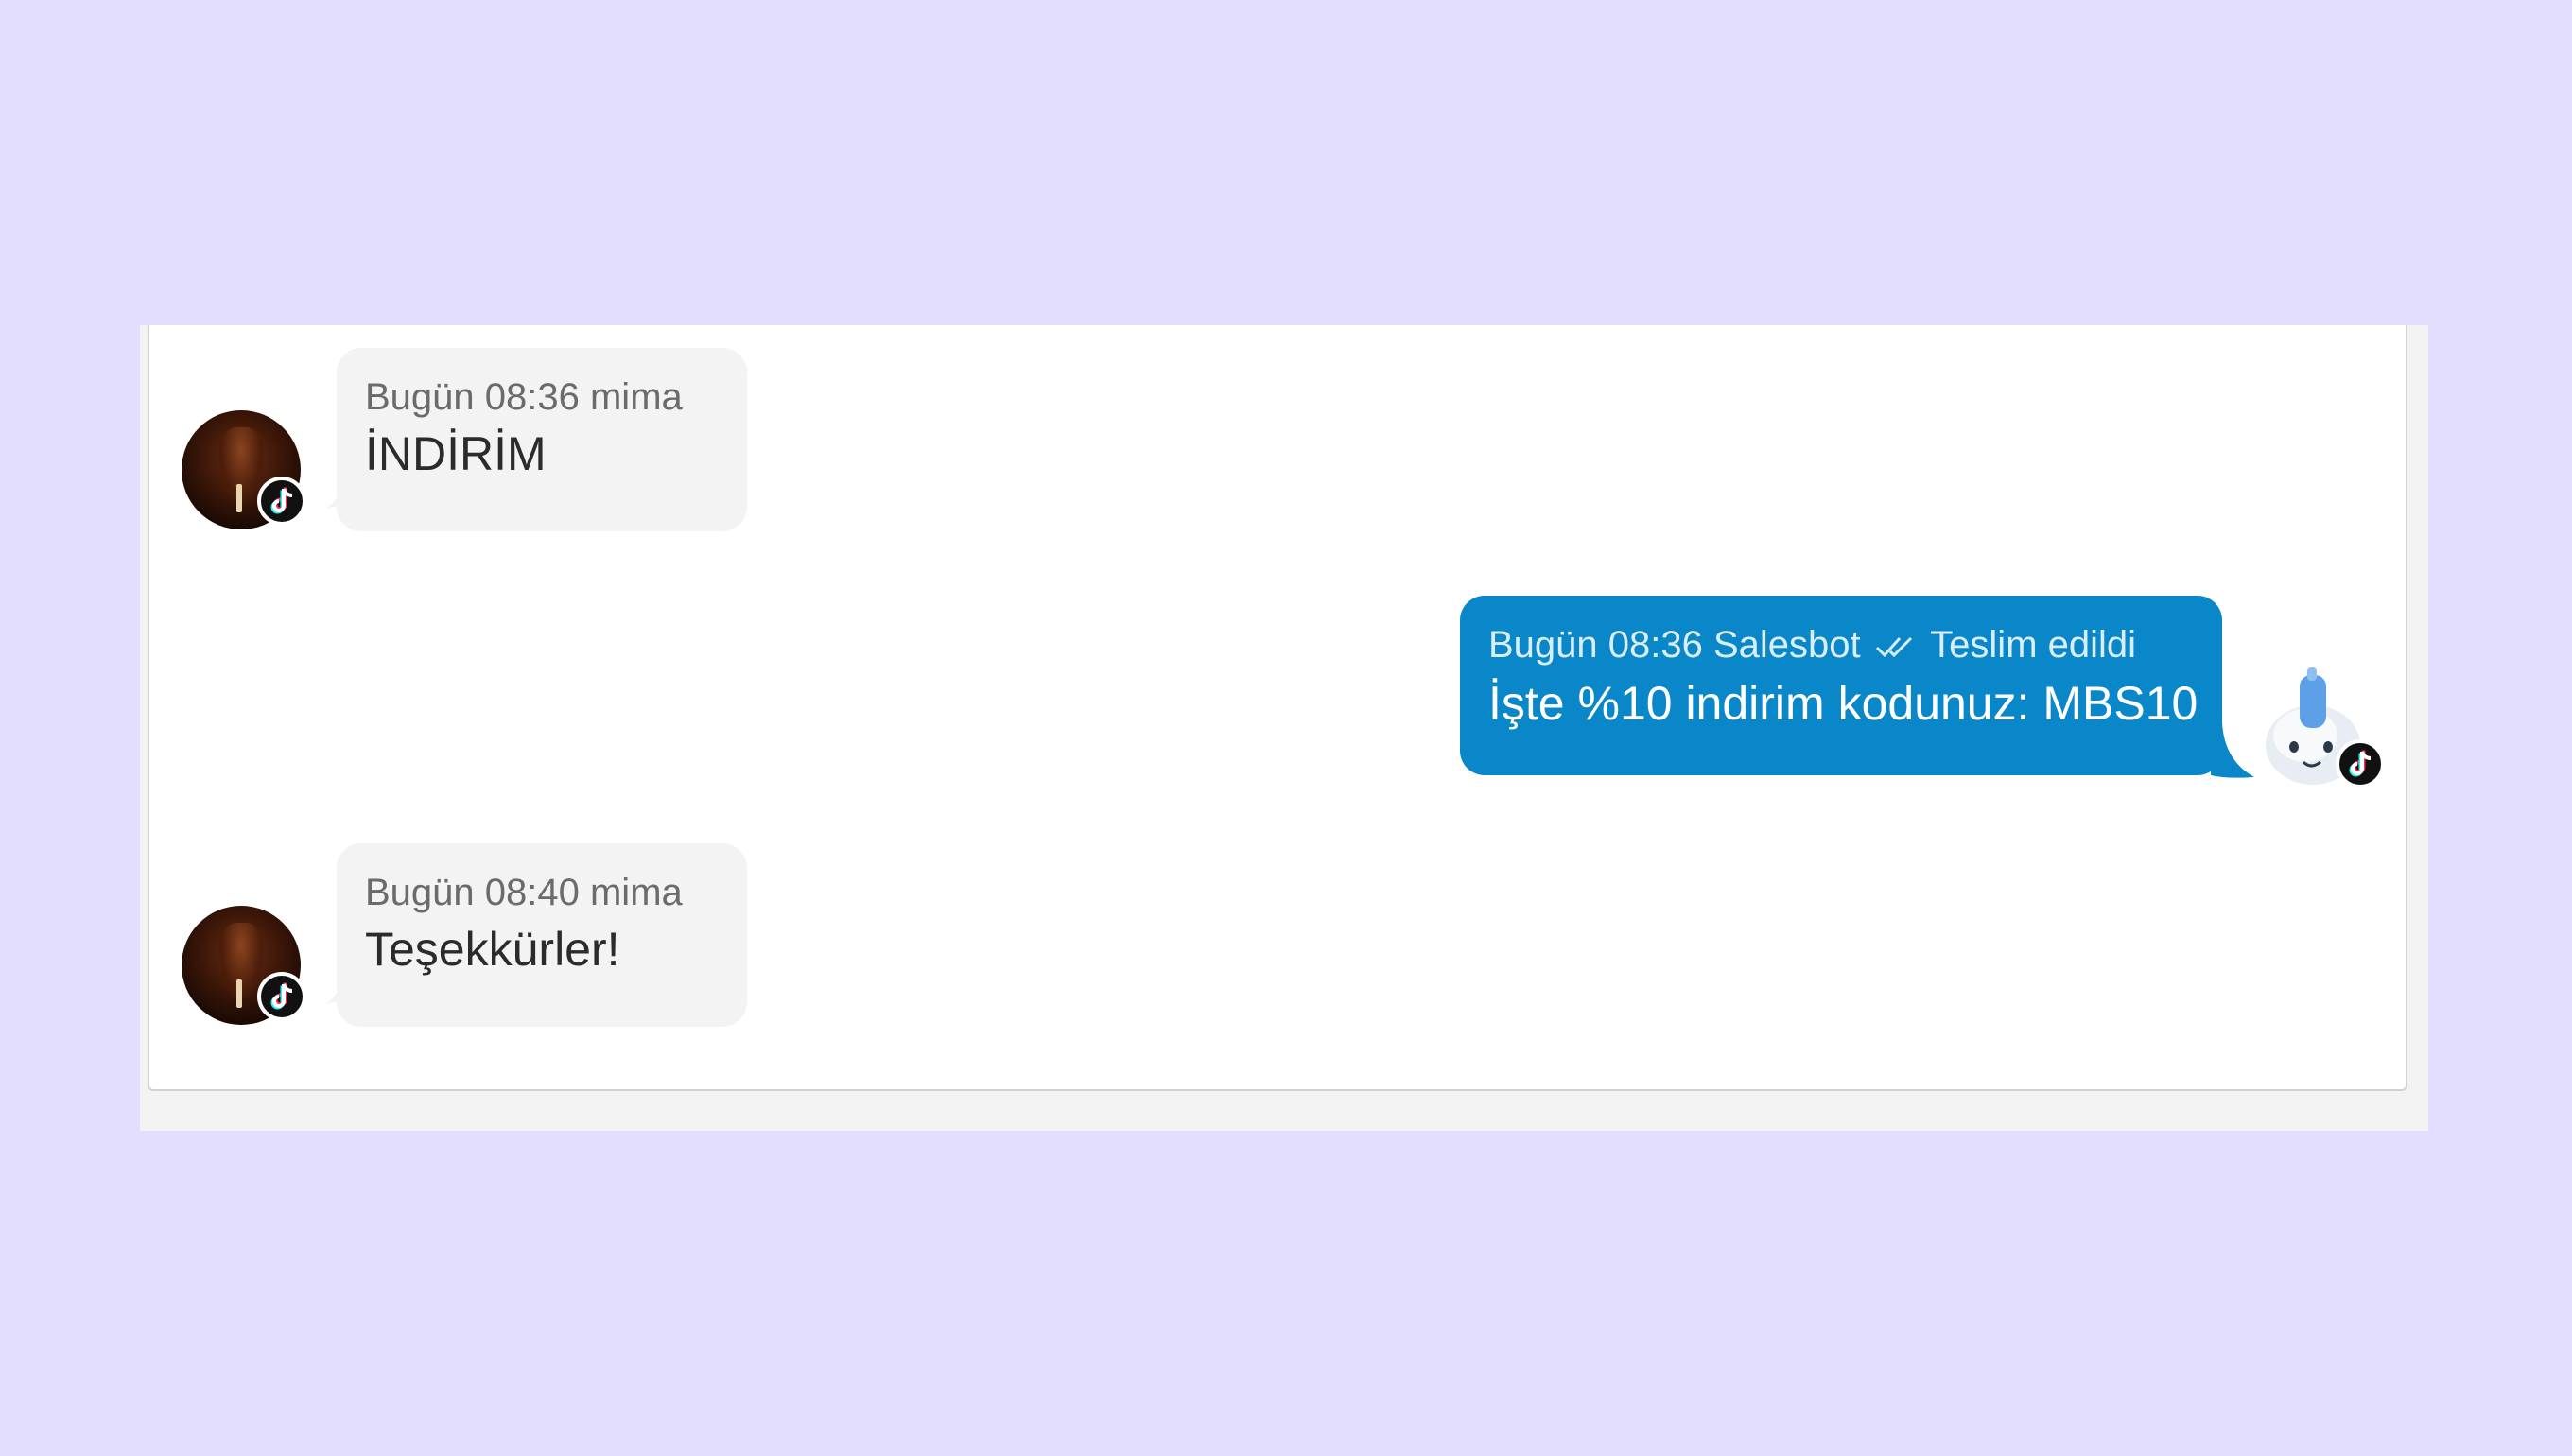 This screenshot has height=1456, width=2572. What do you see at coordinates (2232, 750) in the screenshot?
I see `bubble-tail` at bounding box center [2232, 750].